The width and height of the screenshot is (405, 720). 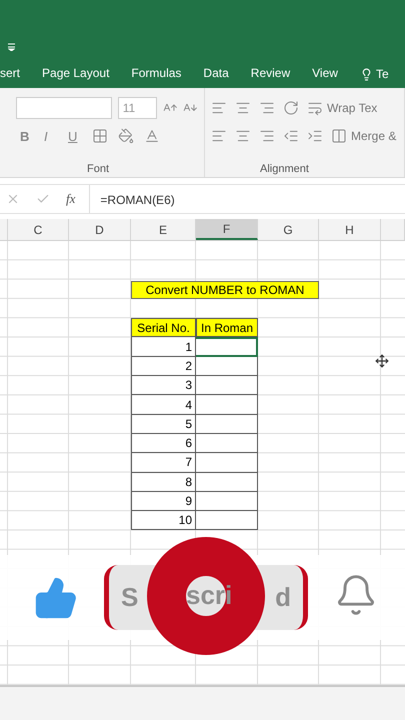 What do you see at coordinates (98, 169) in the screenshot?
I see `group-label: Font` at bounding box center [98, 169].